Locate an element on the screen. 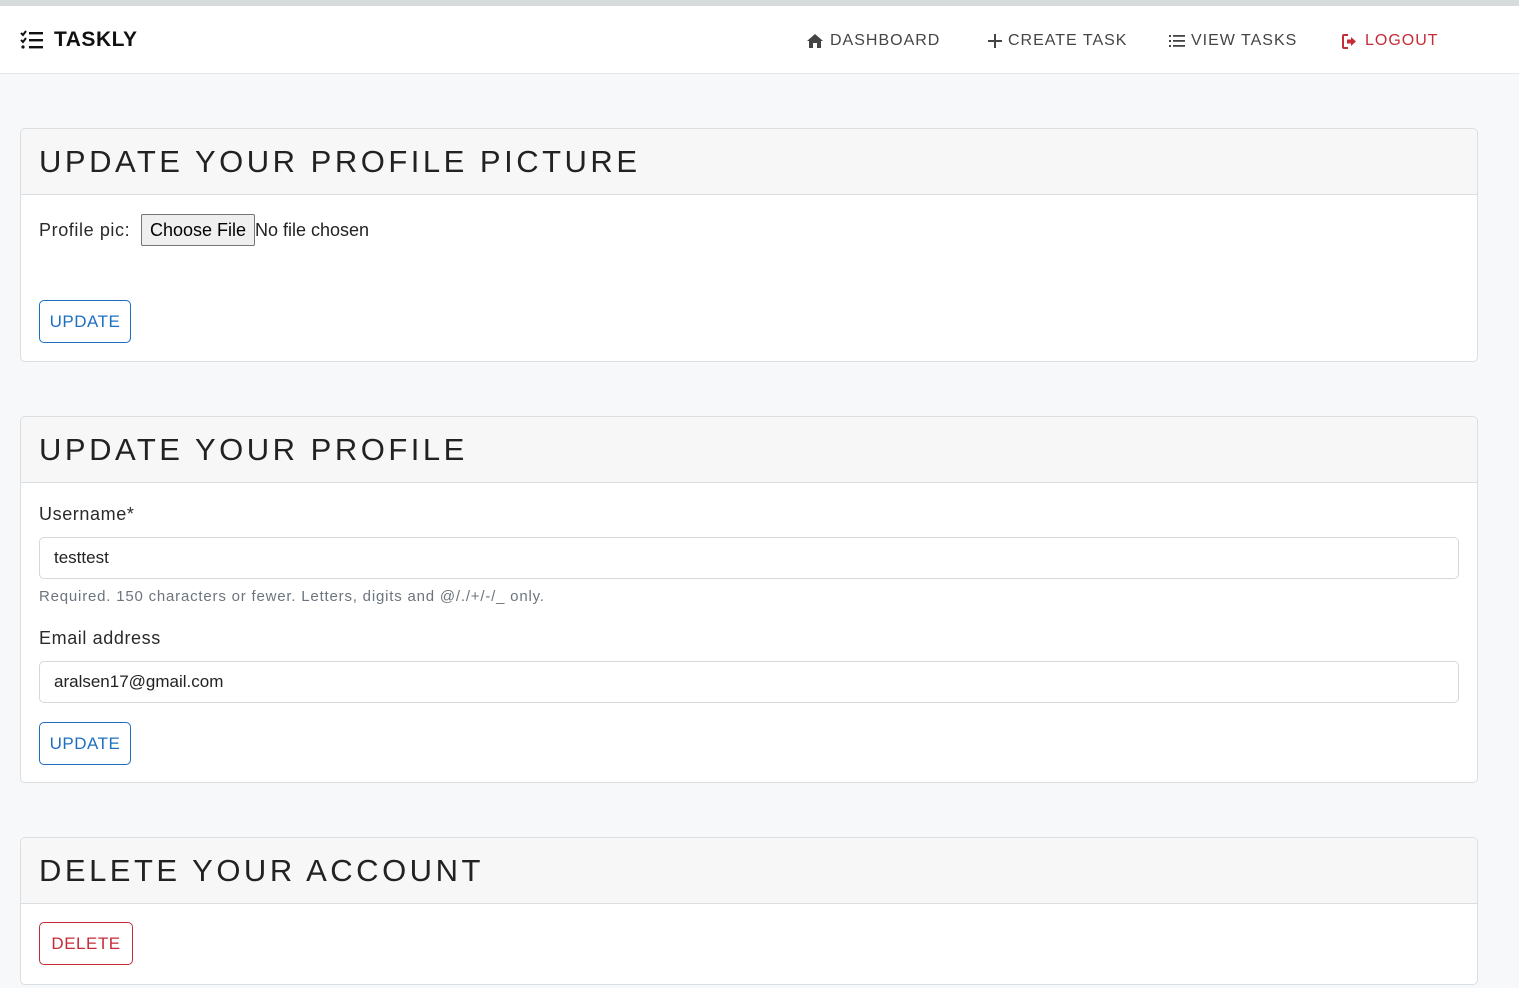 This screenshot has width=1519, height=988. card-header: UPDATE YOUR PROFILE is located at coordinates (749, 450).